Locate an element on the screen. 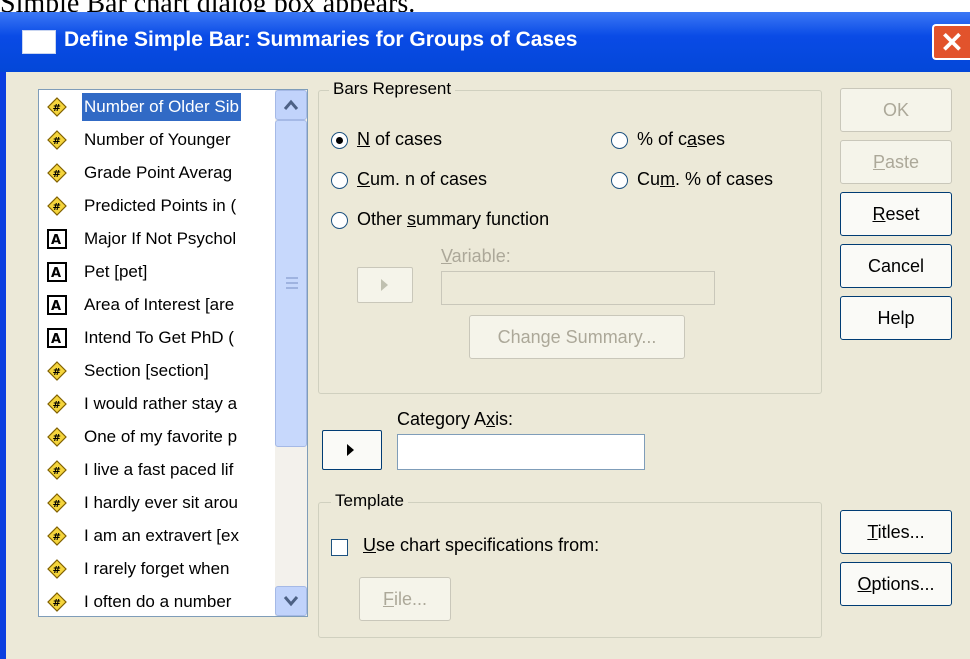 This screenshot has height=659, width=970. variable-list-item: # Section [section] is located at coordinates (157, 371).